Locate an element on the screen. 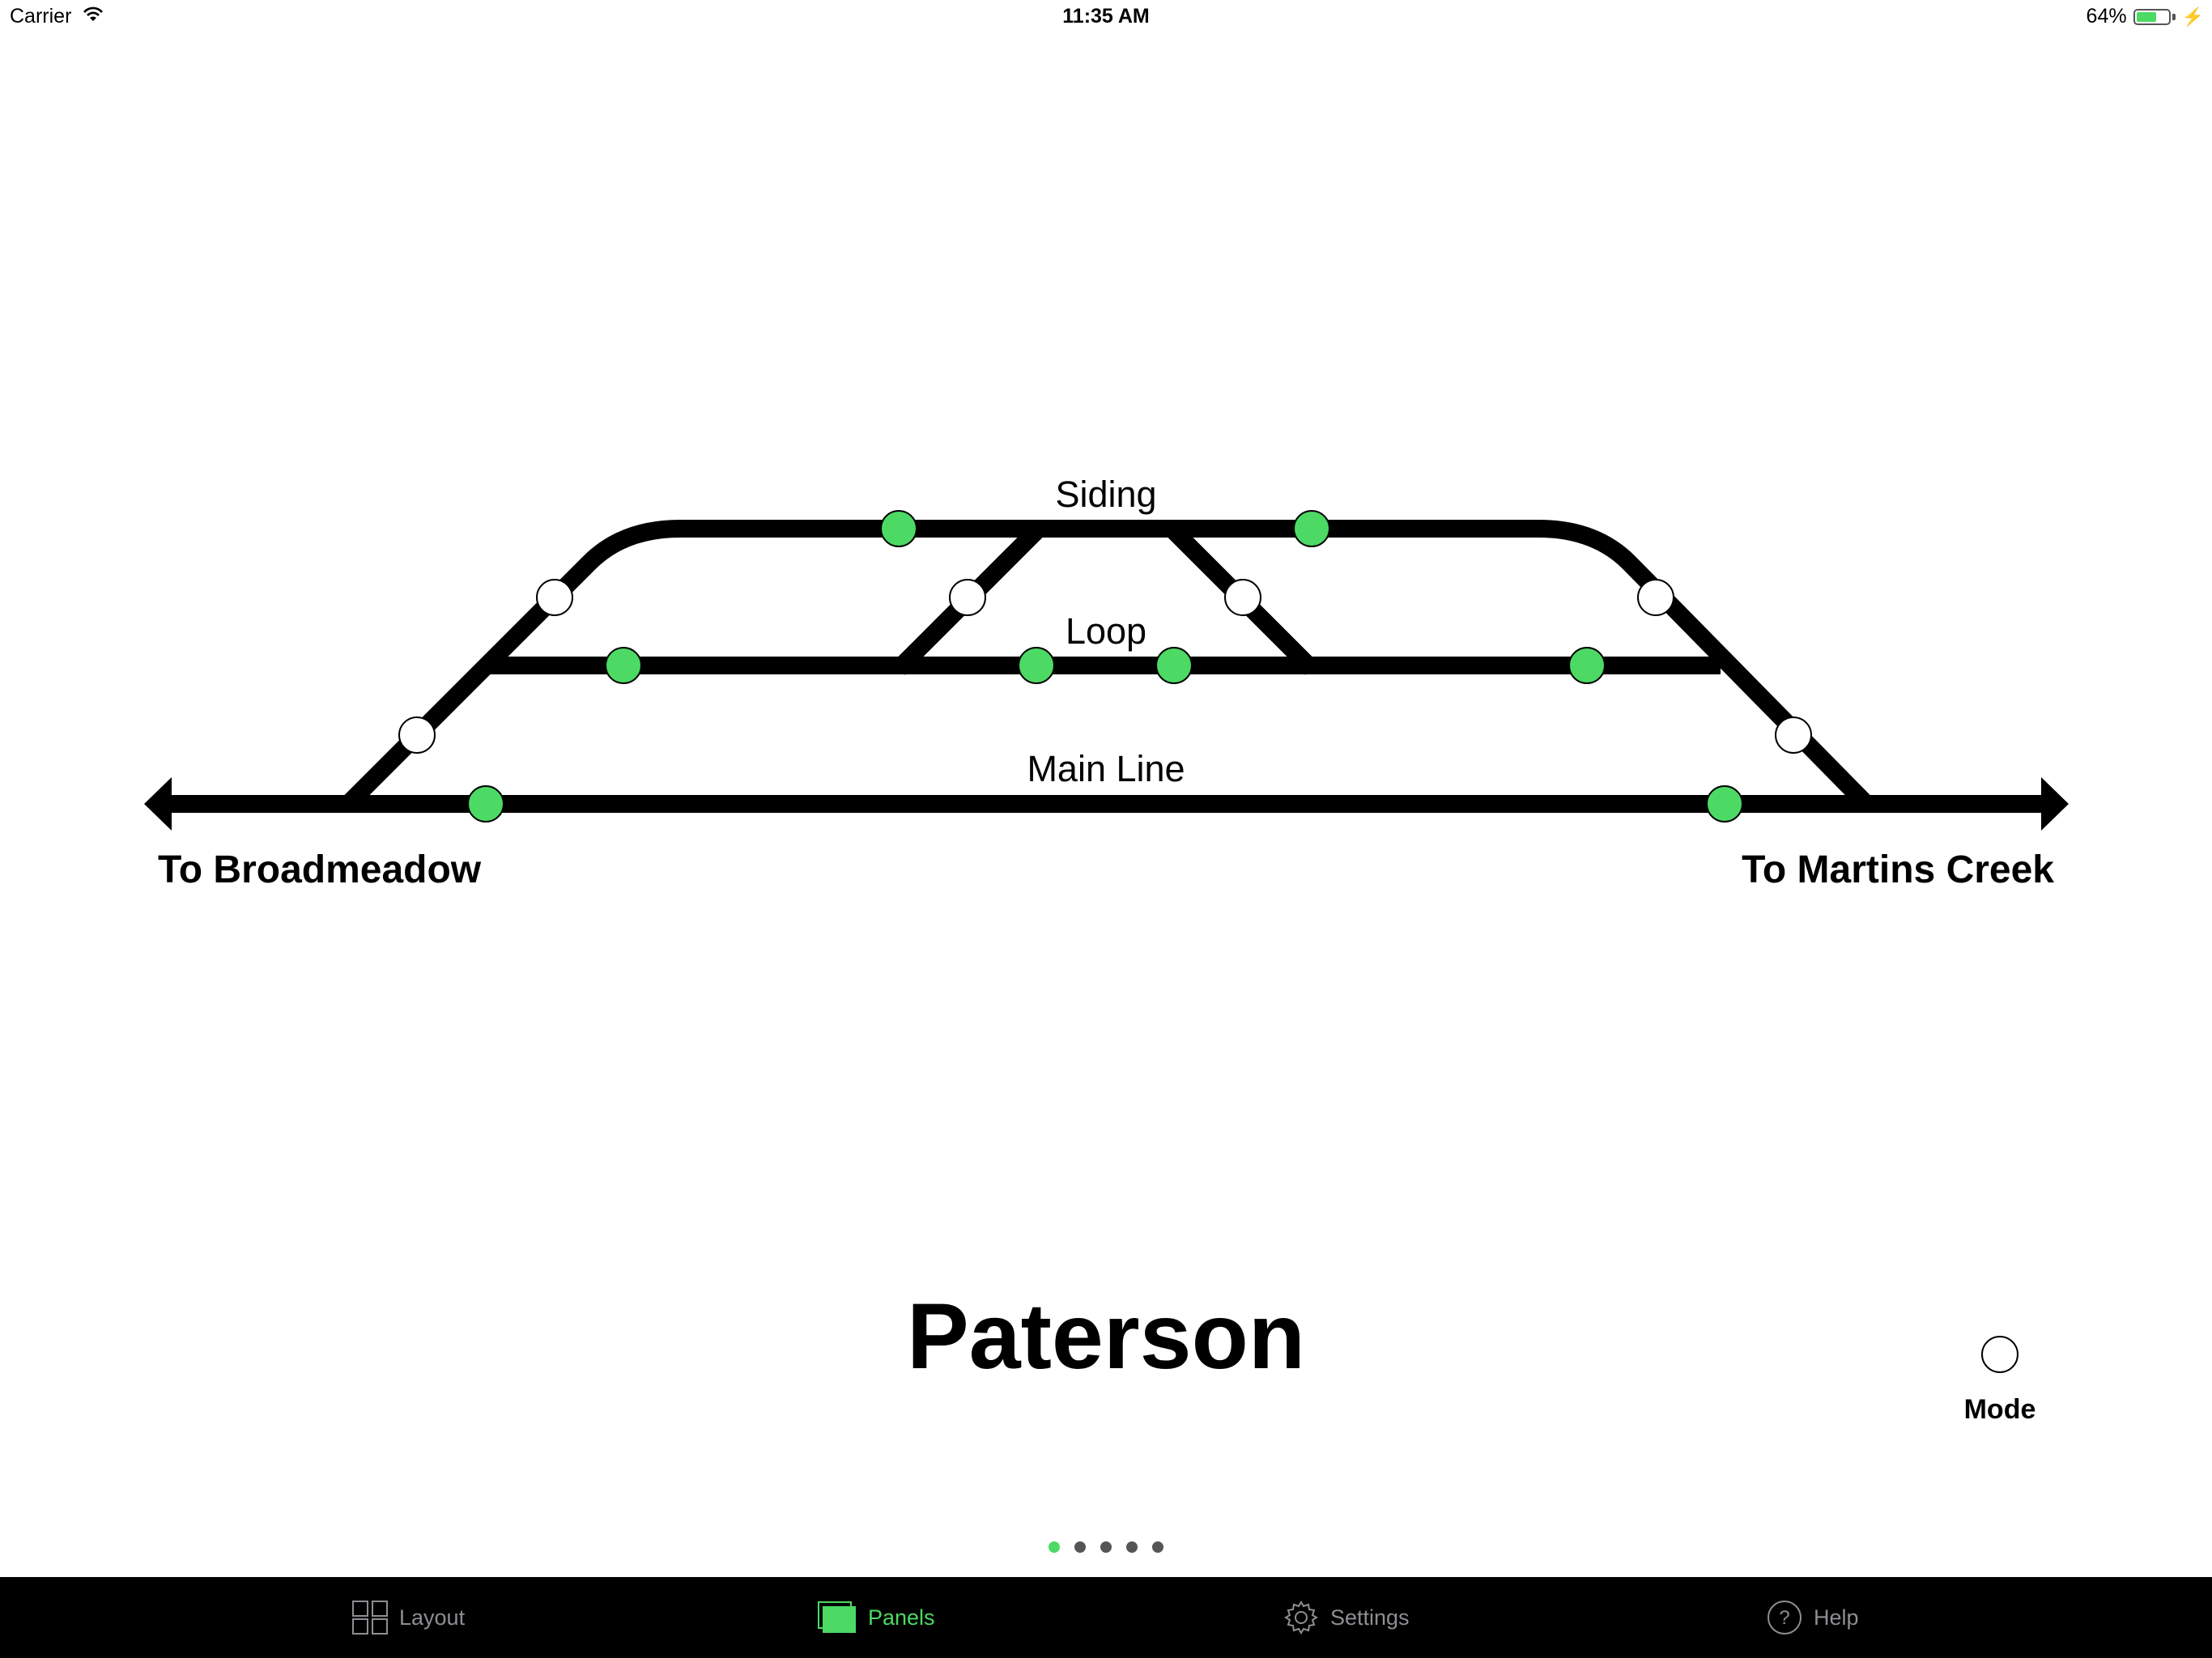 Image resolution: width=2212 pixels, height=1658 pixels. tab-settings: Settings is located at coordinates (1347, 1617).